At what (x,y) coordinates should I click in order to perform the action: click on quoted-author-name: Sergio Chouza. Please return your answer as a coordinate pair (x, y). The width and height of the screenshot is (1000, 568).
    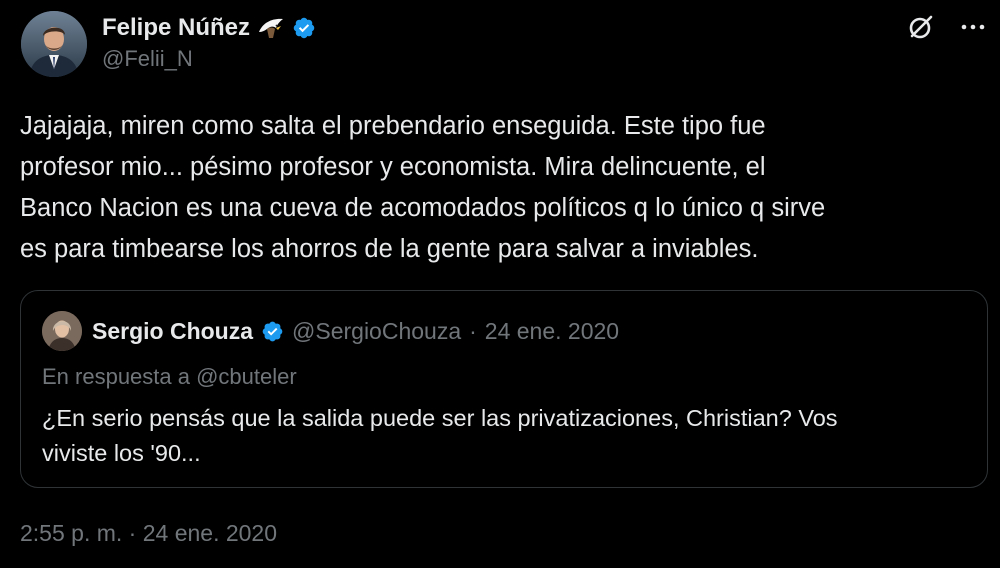
    Looking at the image, I should click on (172, 331).